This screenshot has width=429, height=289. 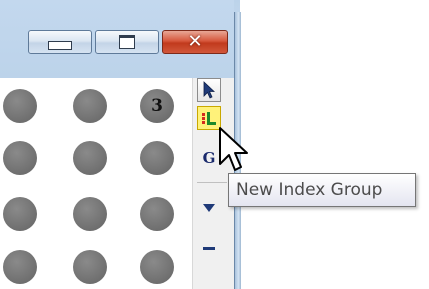 I want to click on dash-tool-button, so click(x=209, y=248).